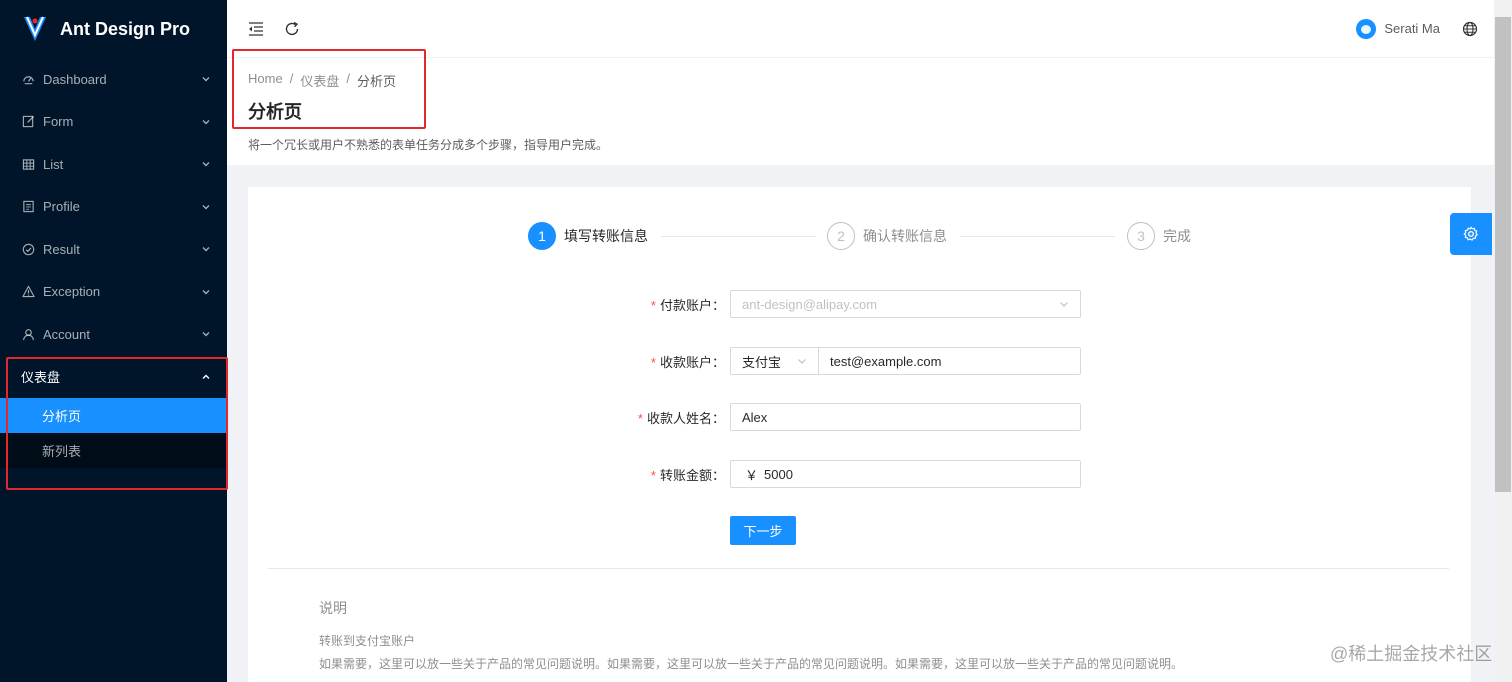  What do you see at coordinates (687, 305) in the screenshot?
I see `form-label: * 付款账户：` at bounding box center [687, 305].